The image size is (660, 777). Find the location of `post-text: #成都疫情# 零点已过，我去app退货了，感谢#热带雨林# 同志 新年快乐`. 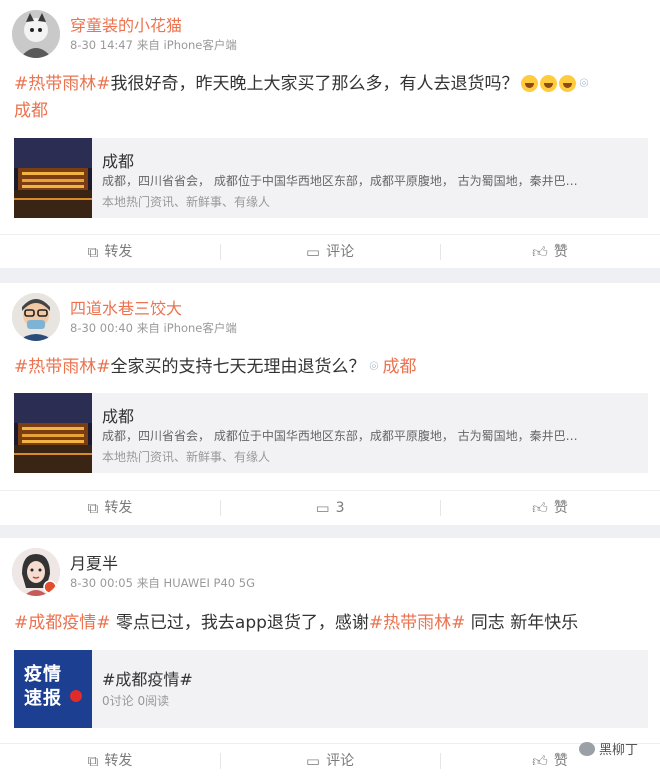

post-text: #成都疫情# 零点已过，我去app退货了，感谢#热带雨林# 同志 新年快乐 is located at coordinates (330, 623).